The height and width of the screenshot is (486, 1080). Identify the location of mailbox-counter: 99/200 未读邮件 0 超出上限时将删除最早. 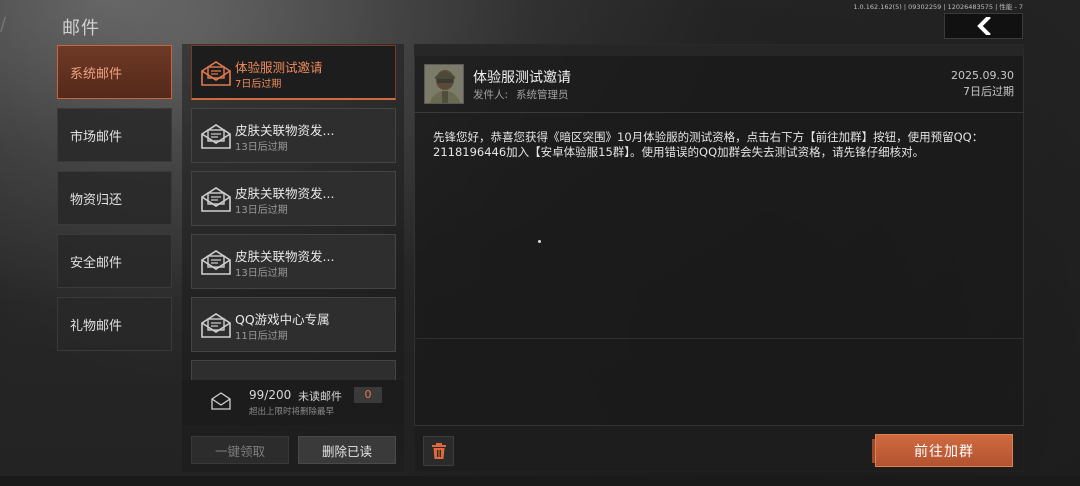
(293, 402).